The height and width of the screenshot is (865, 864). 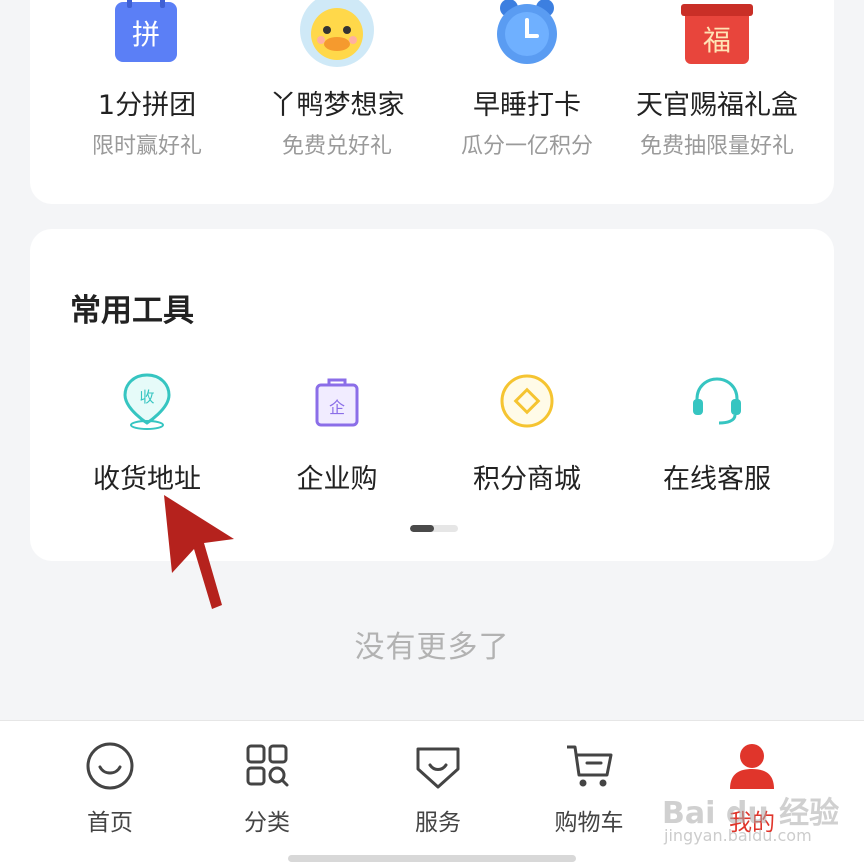 I want to click on watermark-url: jingyan.baidu.com, so click(x=738, y=835).